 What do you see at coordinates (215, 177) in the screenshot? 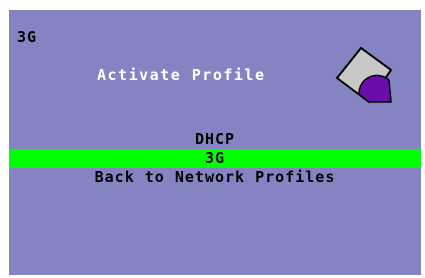
I see `menu-item-back-to-network-profiles: Back to Network Profiles` at bounding box center [215, 177].